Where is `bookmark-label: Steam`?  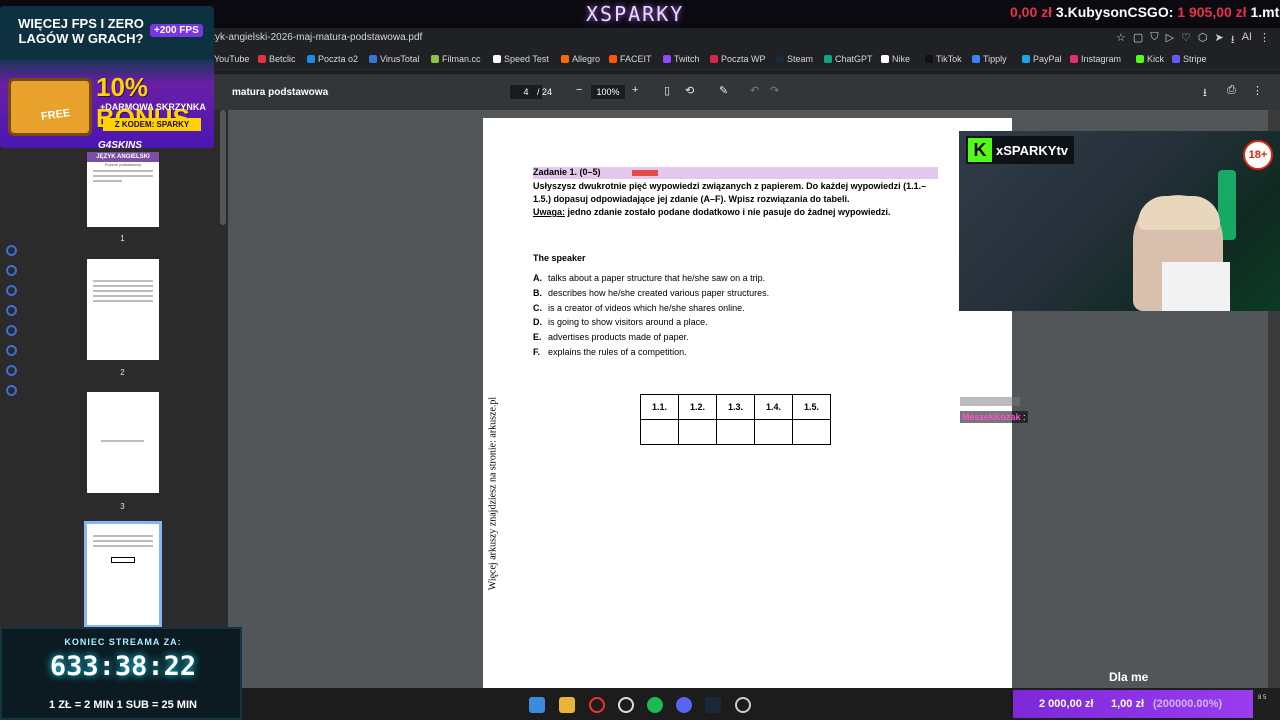 bookmark-label: Steam is located at coordinates (800, 59).